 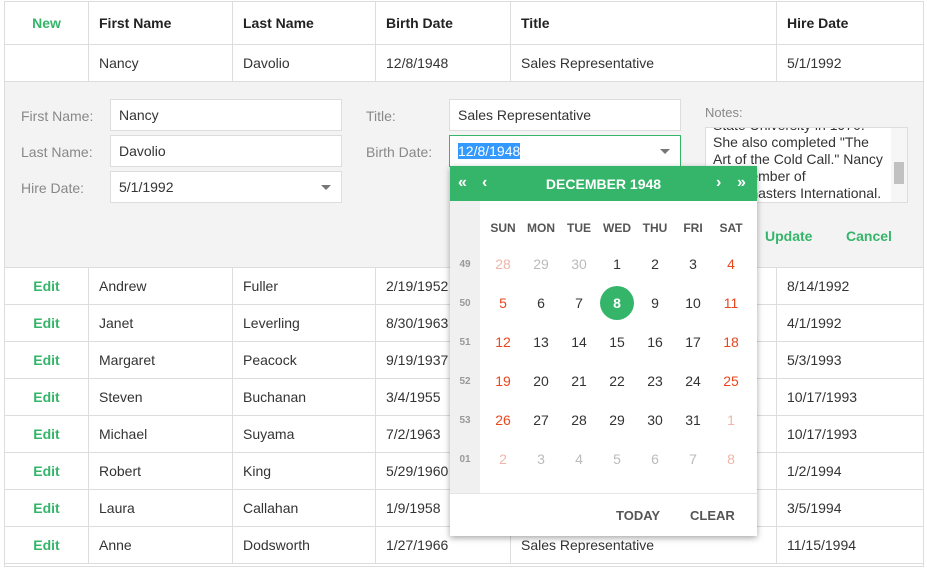 What do you see at coordinates (161, 434) in the screenshot?
I see `cell: Michael` at bounding box center [161, 434].